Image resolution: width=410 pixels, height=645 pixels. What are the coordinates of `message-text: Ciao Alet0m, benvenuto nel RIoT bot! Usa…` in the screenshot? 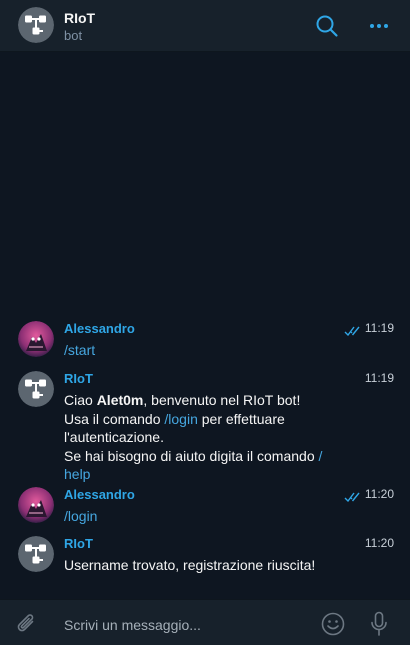 It's located at (209, 437).